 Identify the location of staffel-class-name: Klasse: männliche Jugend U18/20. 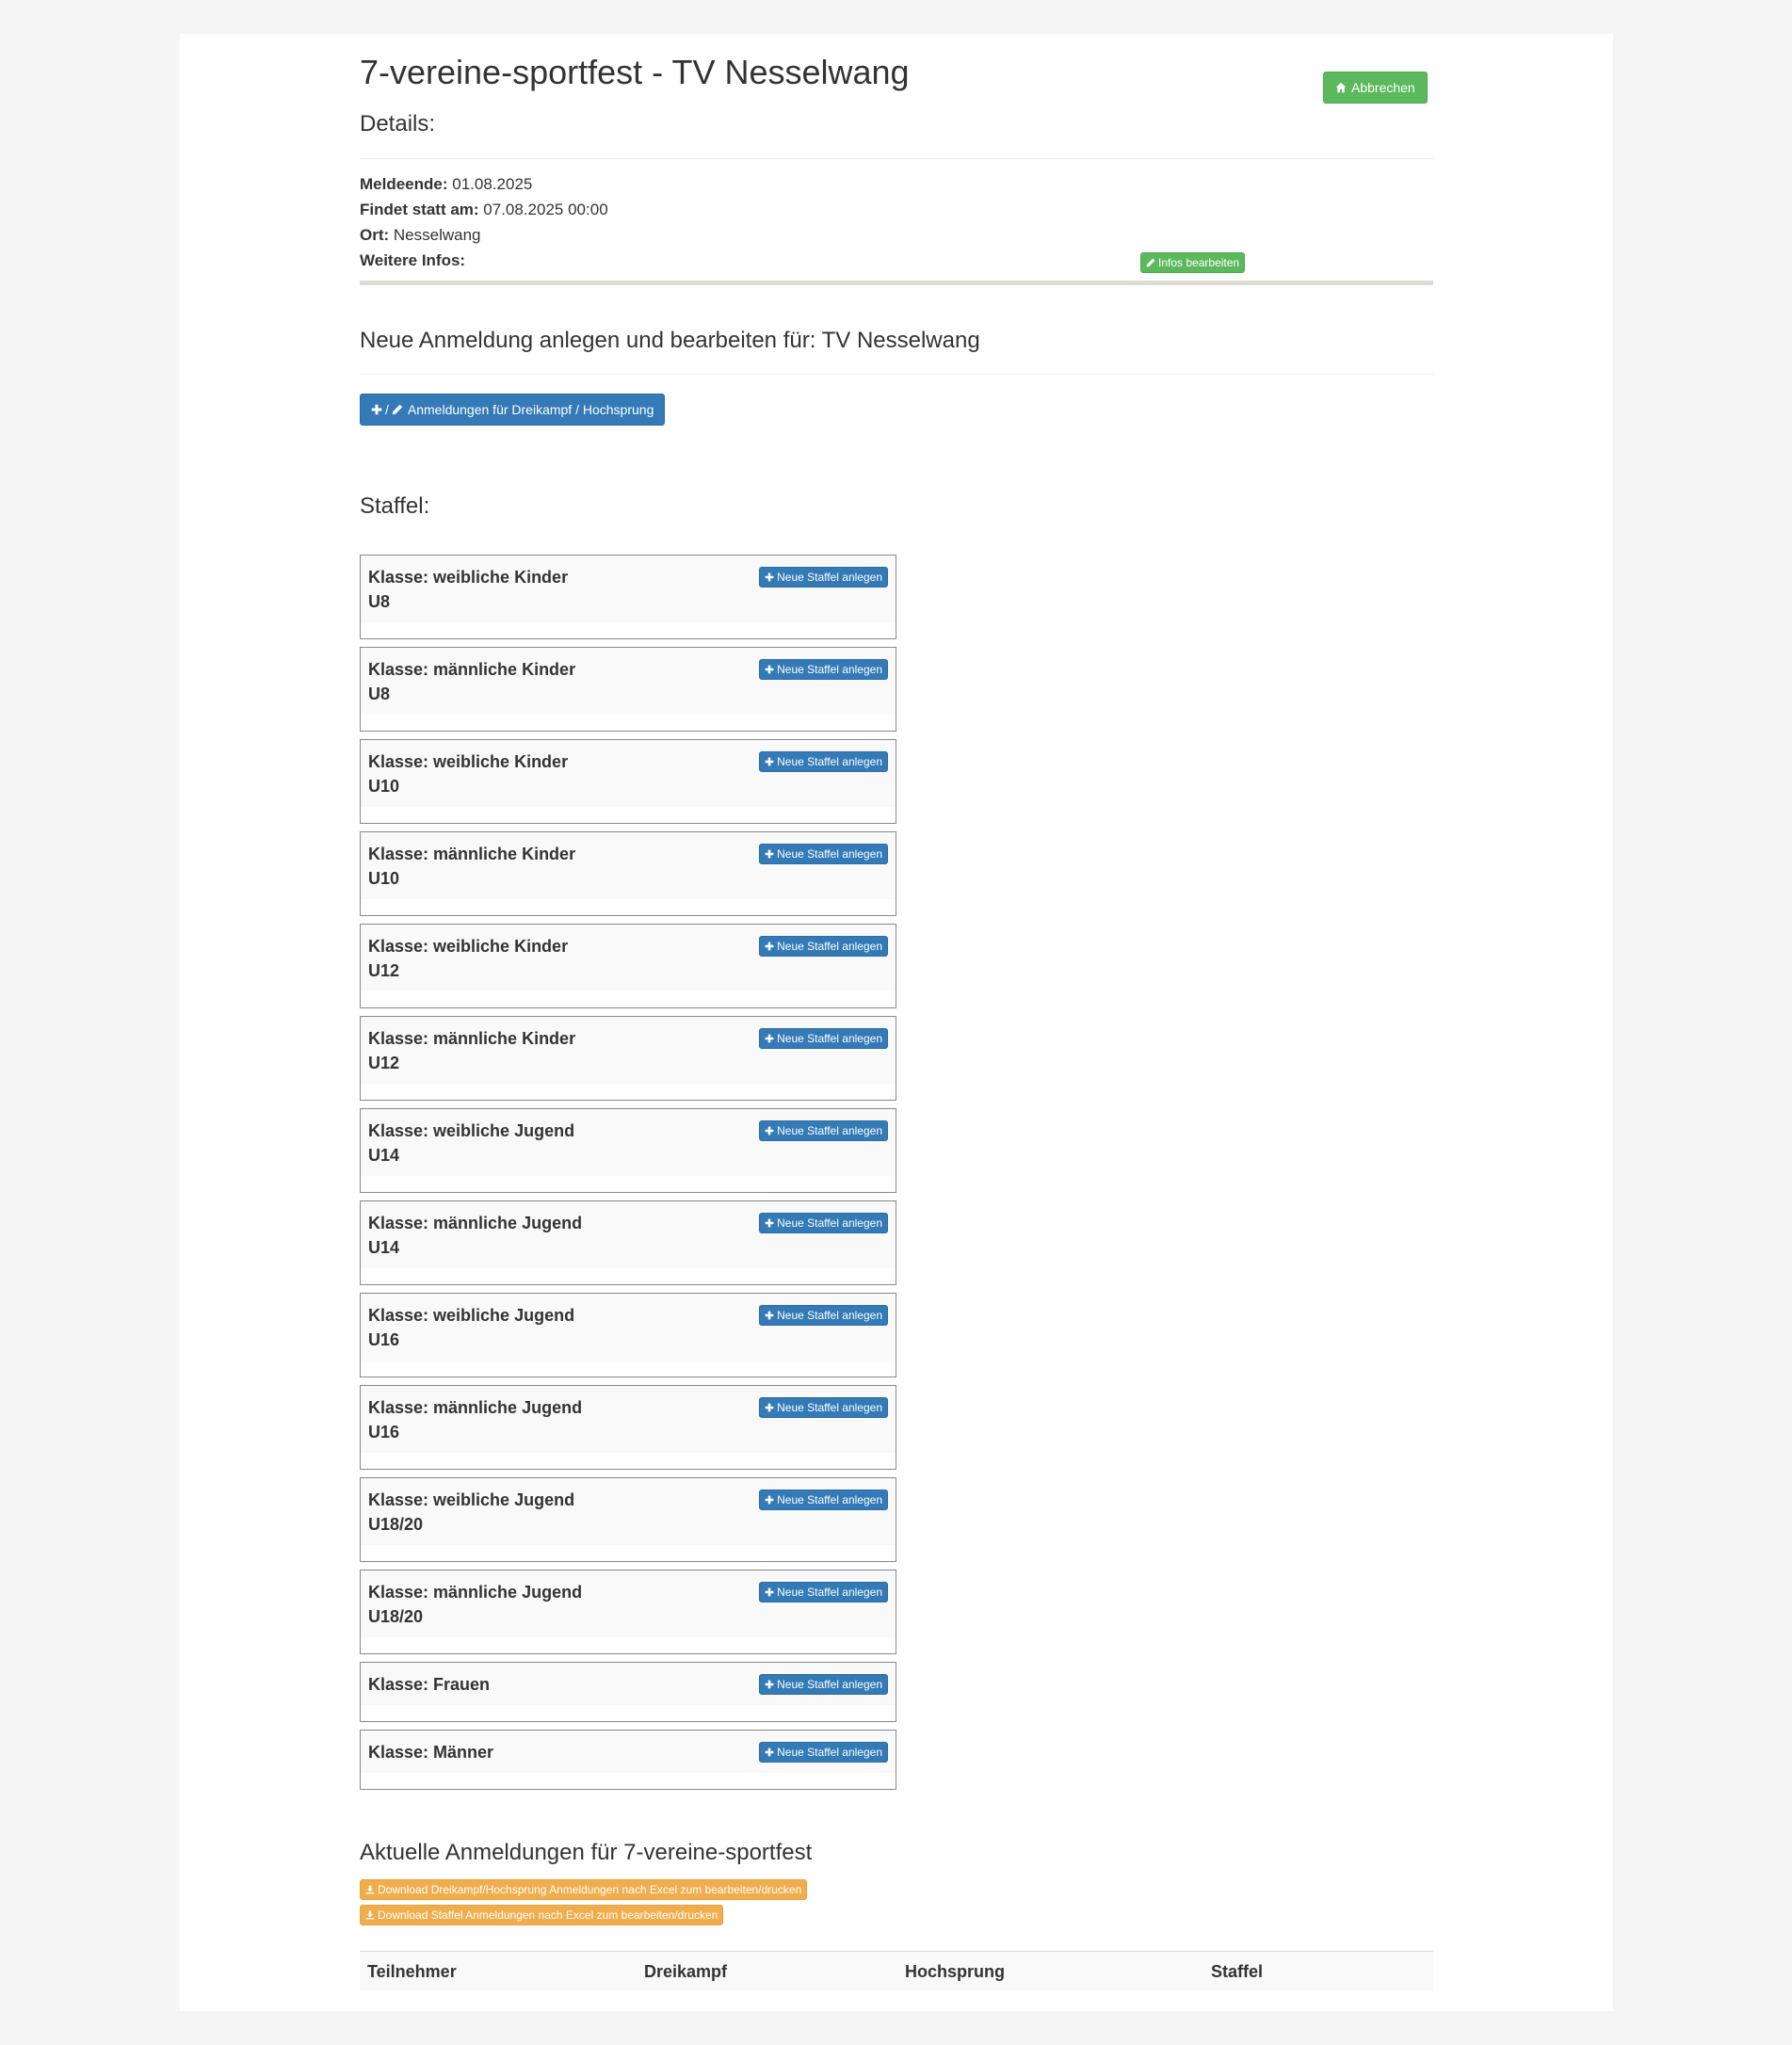
(500, 1604).